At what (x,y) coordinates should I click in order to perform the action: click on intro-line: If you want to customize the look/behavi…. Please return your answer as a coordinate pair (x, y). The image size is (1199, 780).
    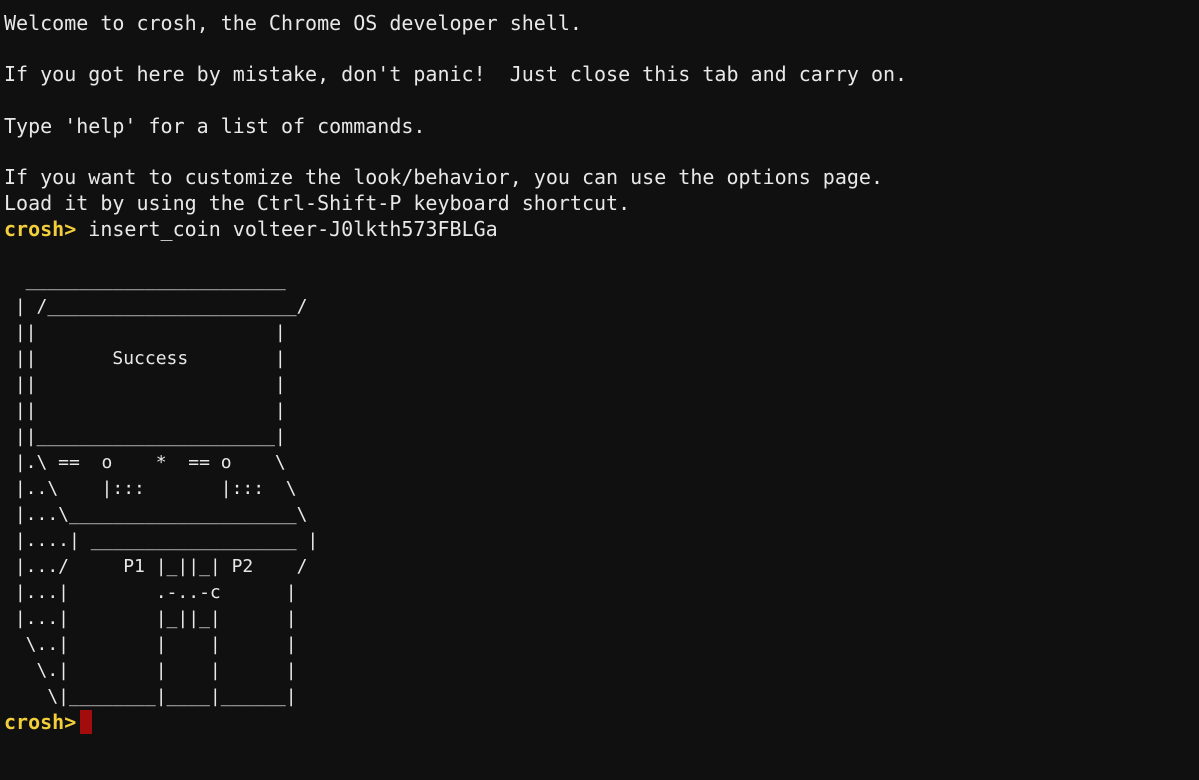
    Looking at the image, I should click on (443, 177).